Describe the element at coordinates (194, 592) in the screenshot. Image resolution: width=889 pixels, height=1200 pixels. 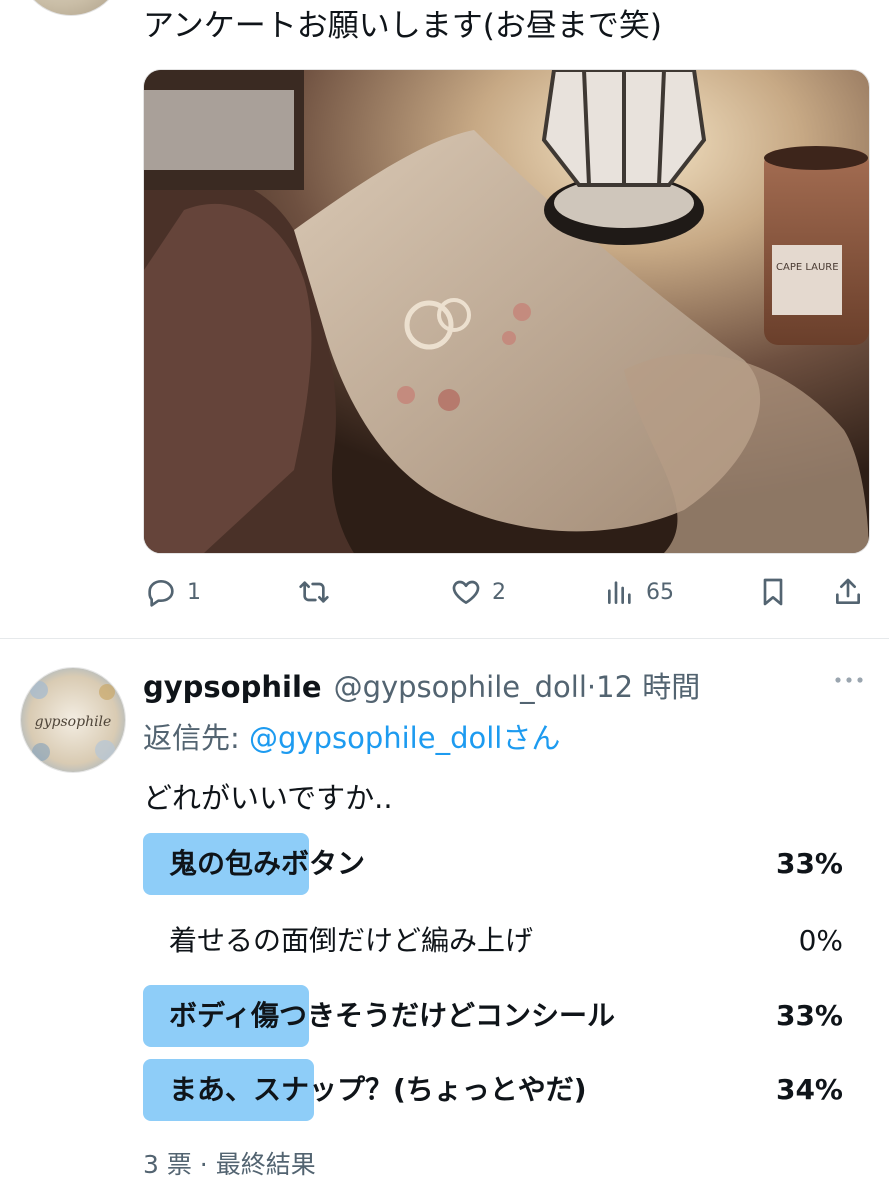
I see `reply-count: 1` at that location.